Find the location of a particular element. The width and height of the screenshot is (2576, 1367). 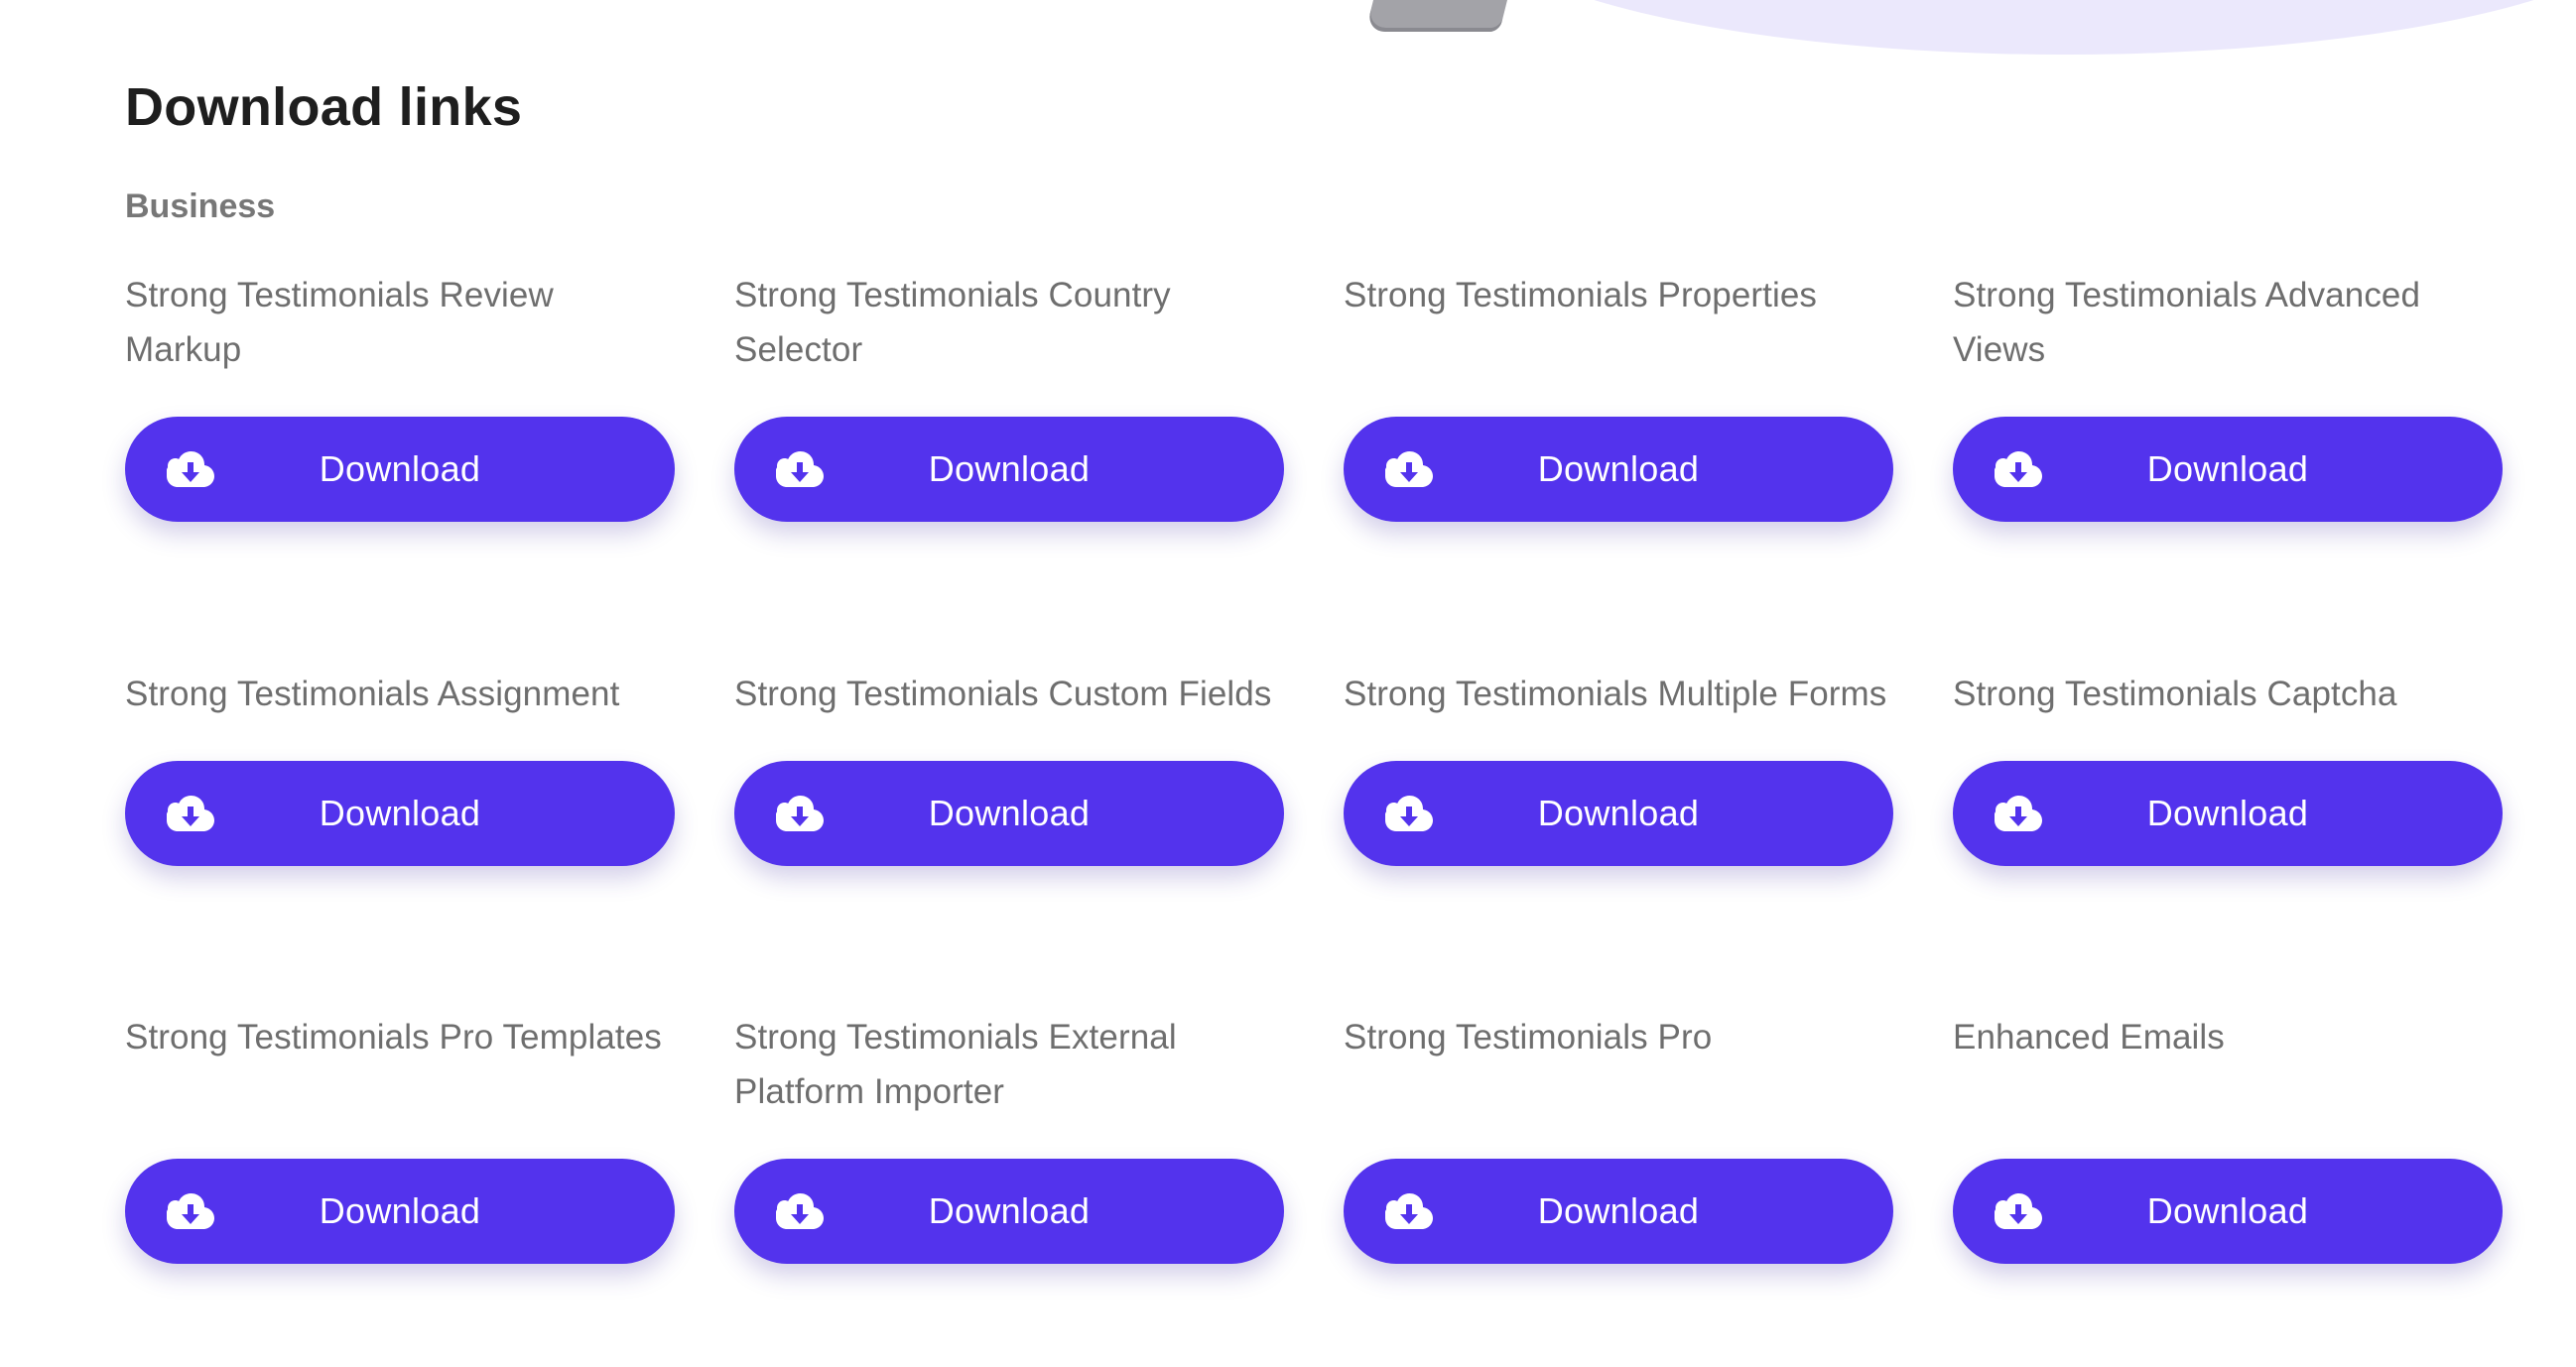

decorative-shape is located at coordinates (1441, 16).